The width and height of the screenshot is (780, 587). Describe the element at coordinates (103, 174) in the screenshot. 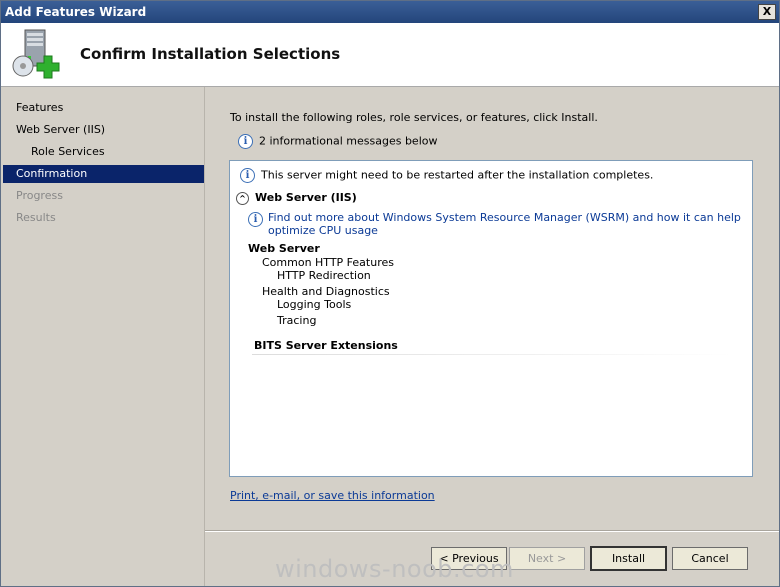

I see `sidebar-item-confirmation: Confirmation` at that location.